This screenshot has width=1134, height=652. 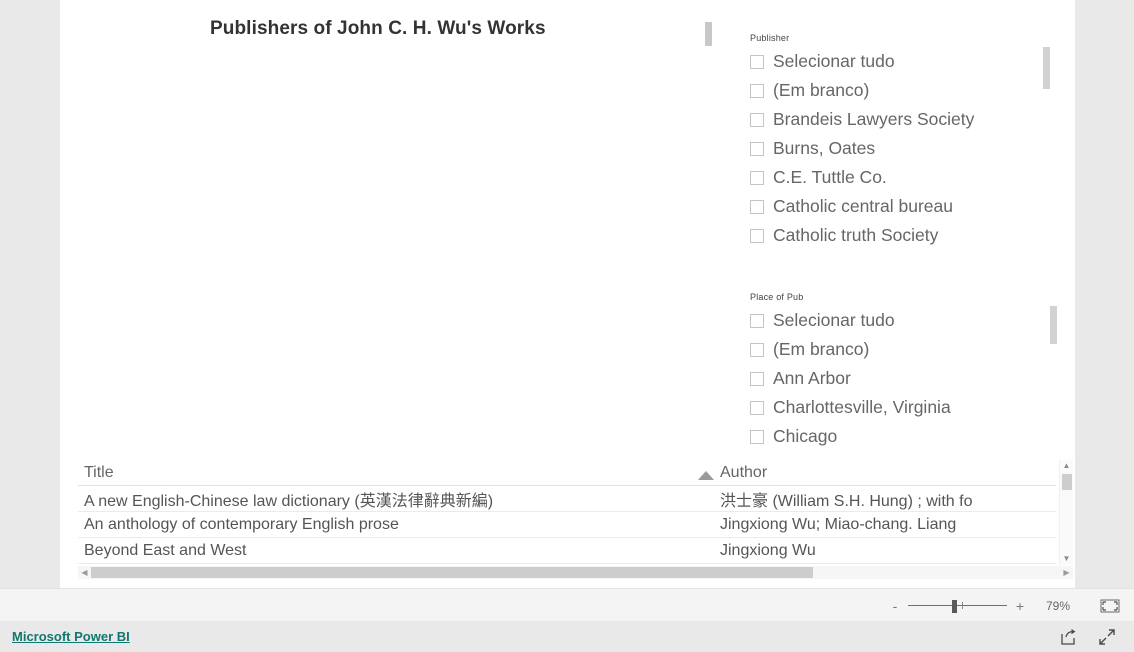 I want to click on slicer-item-burns-oates: Burns, Oates, so click(x=900, y=148).